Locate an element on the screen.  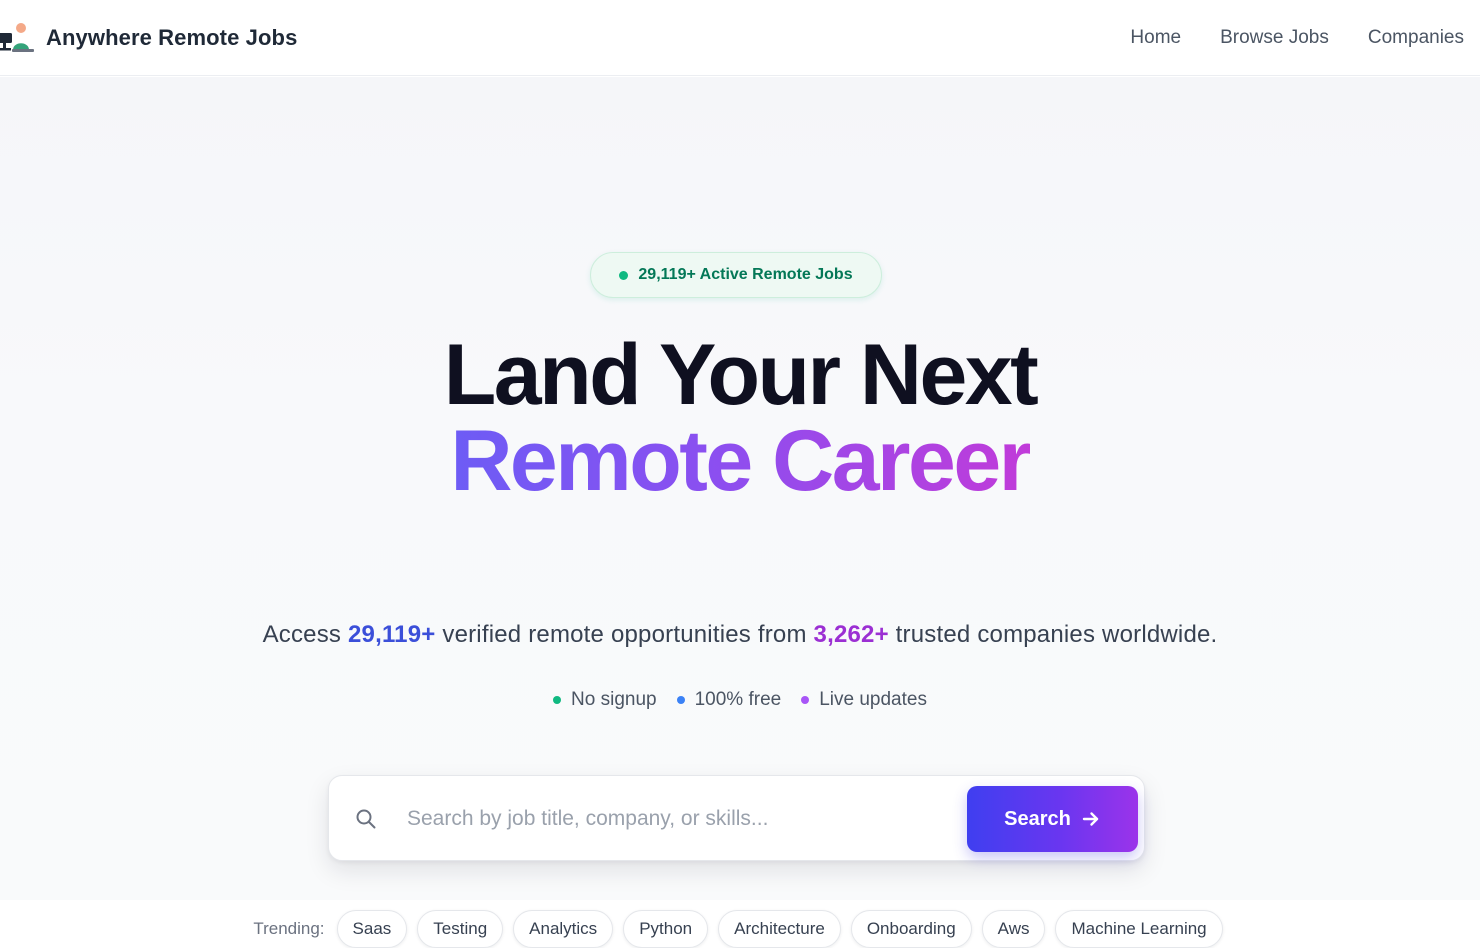
headline-line-1: Land Your Next is located at coordinates (741, 375).